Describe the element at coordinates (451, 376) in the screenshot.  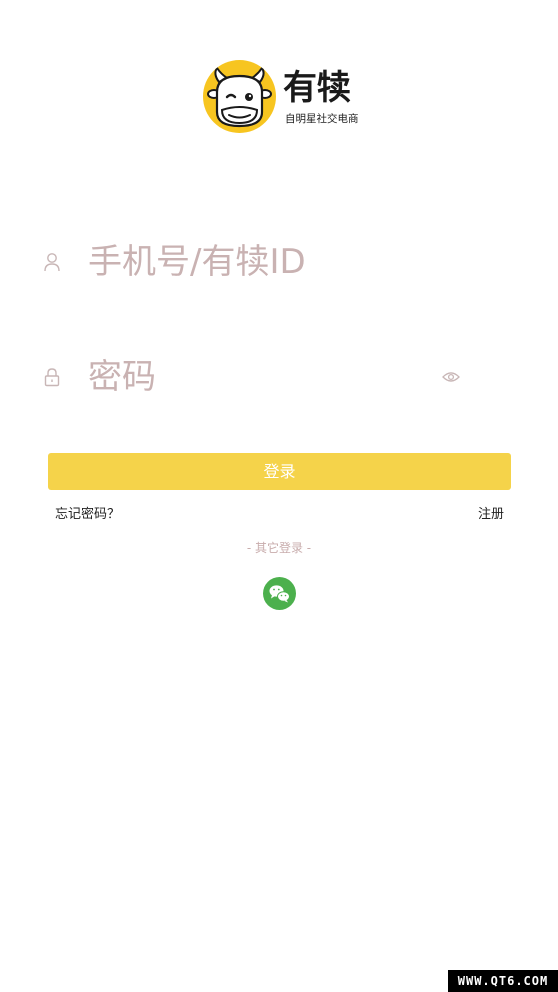
I see `eye-icon` at that location.